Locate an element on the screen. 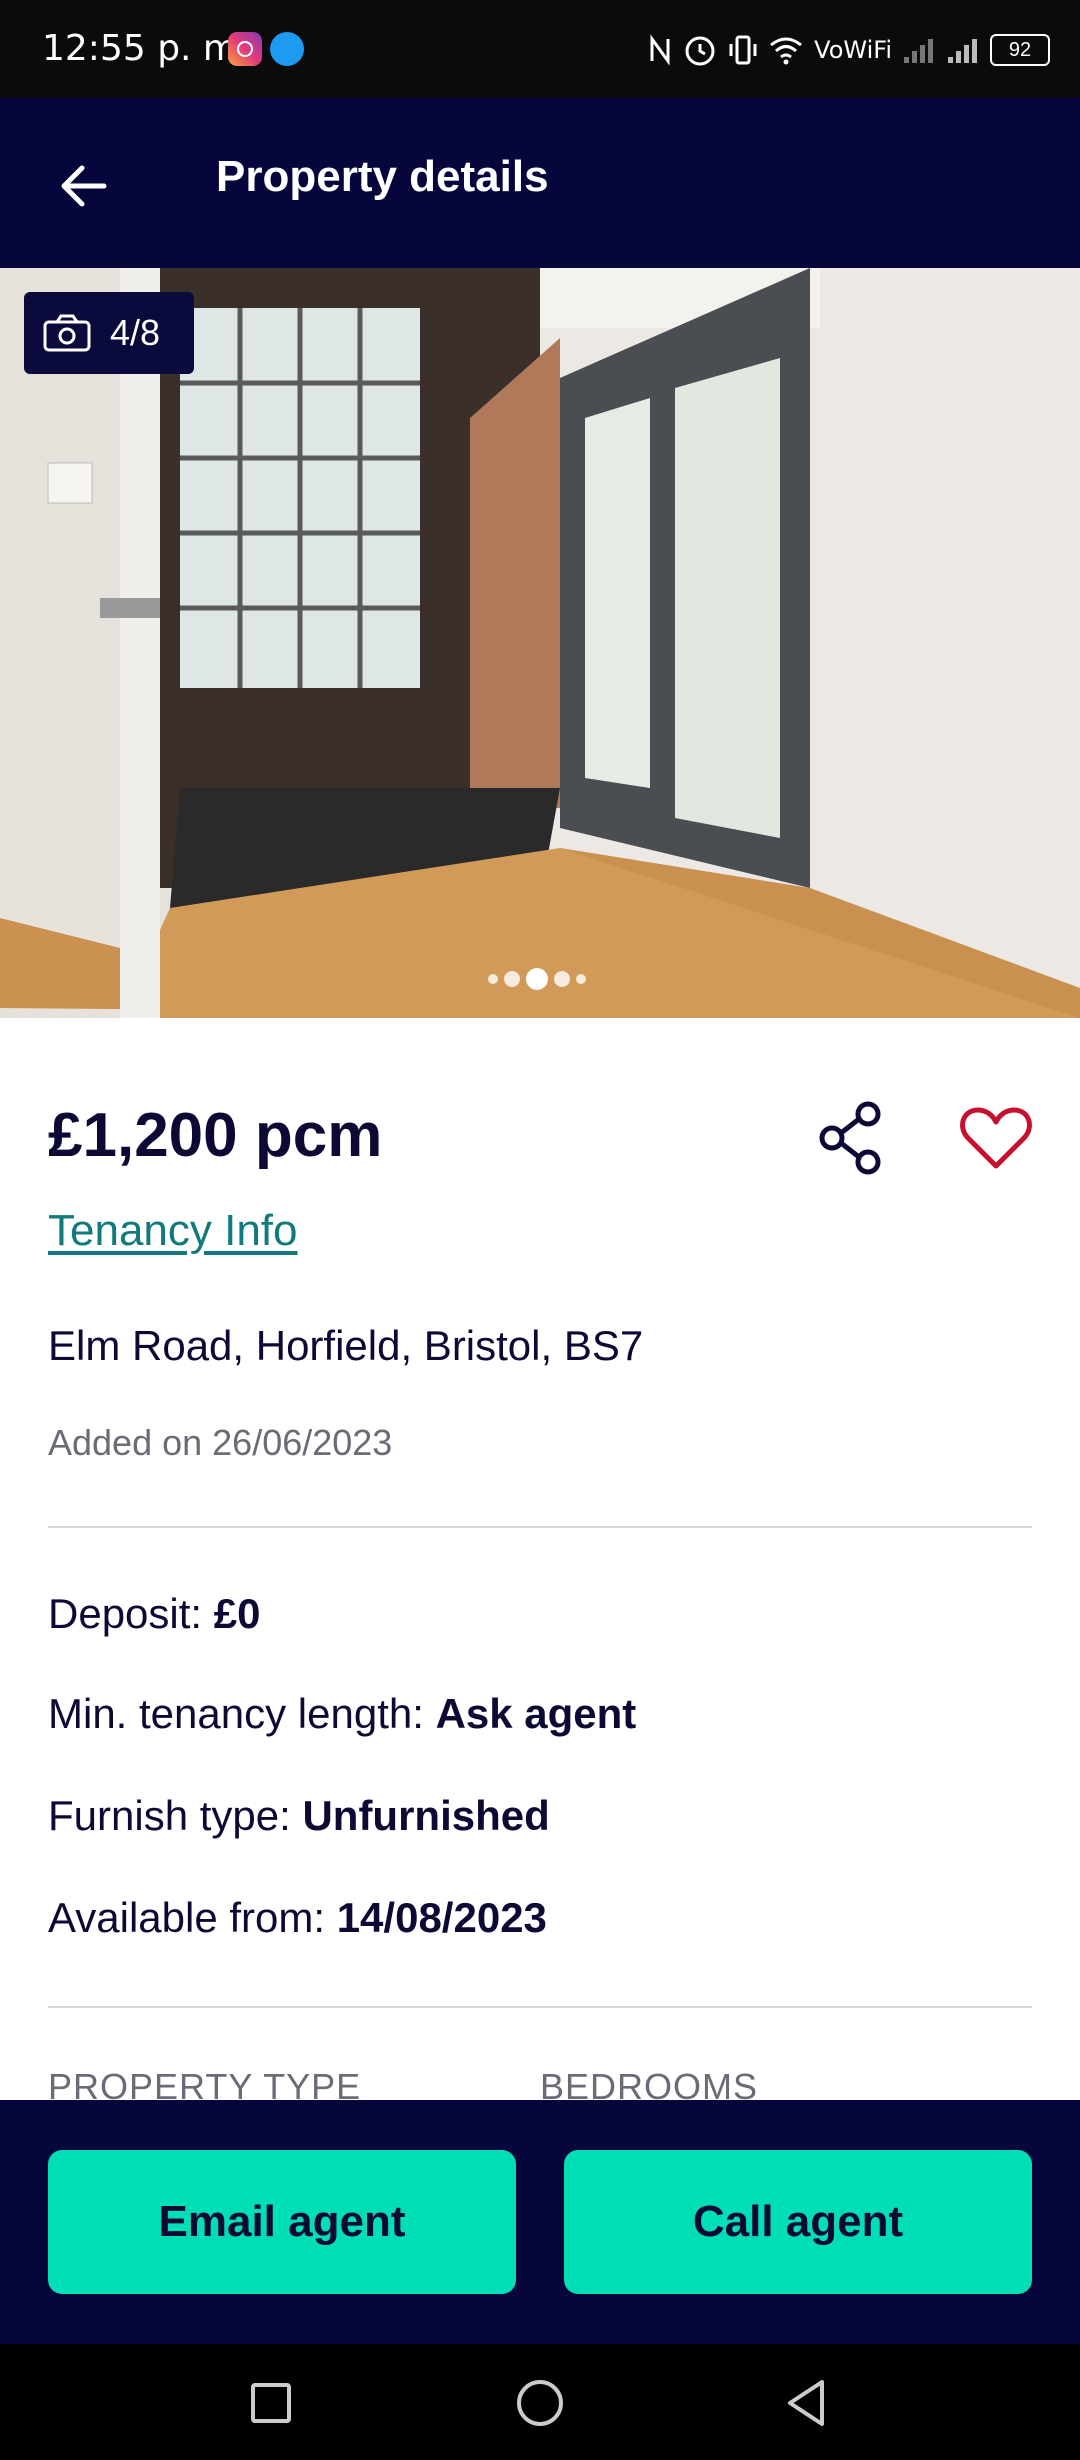 This screenshot has width=1080, height=2460. furnish-type-row: Furnish type: Unfurnished is located at coordinates (299, 1816).